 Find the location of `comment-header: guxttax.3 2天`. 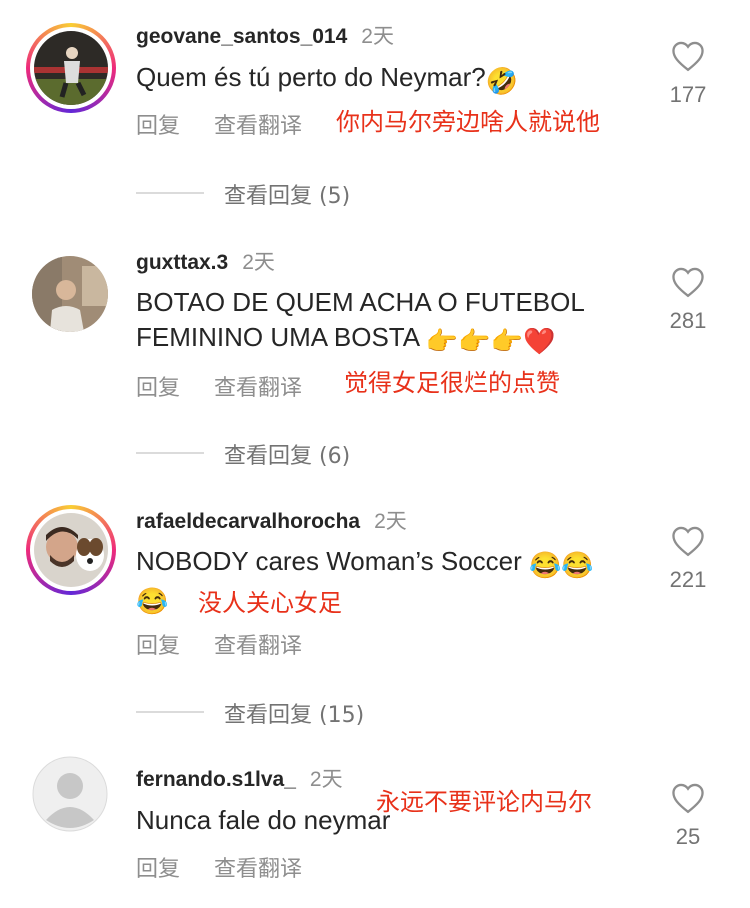

comment-header: guxttax.3 2天 is located at coordinates (205, 261).